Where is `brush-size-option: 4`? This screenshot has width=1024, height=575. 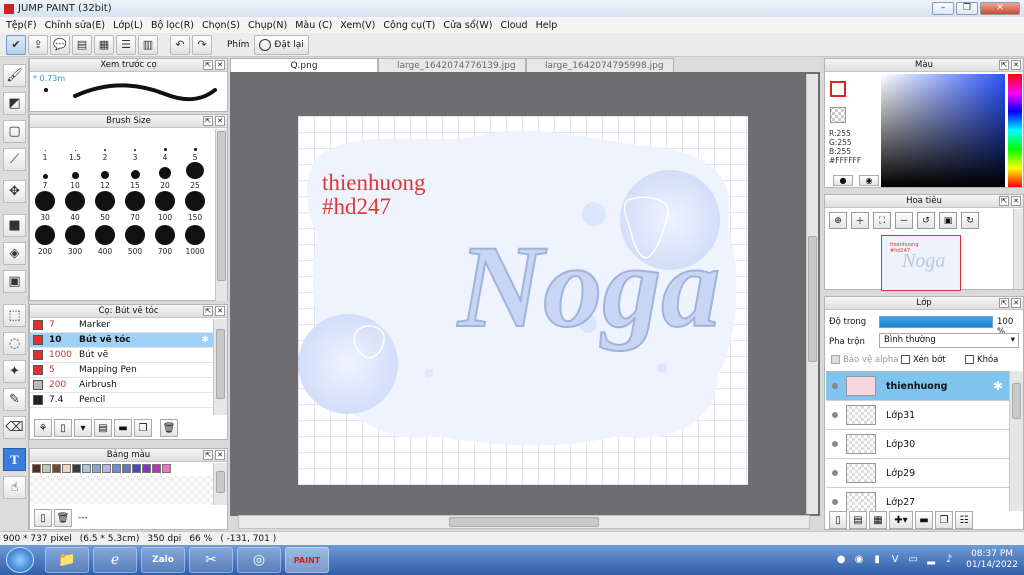 brush-size-option: 4 is located at coordinates (165, 148).